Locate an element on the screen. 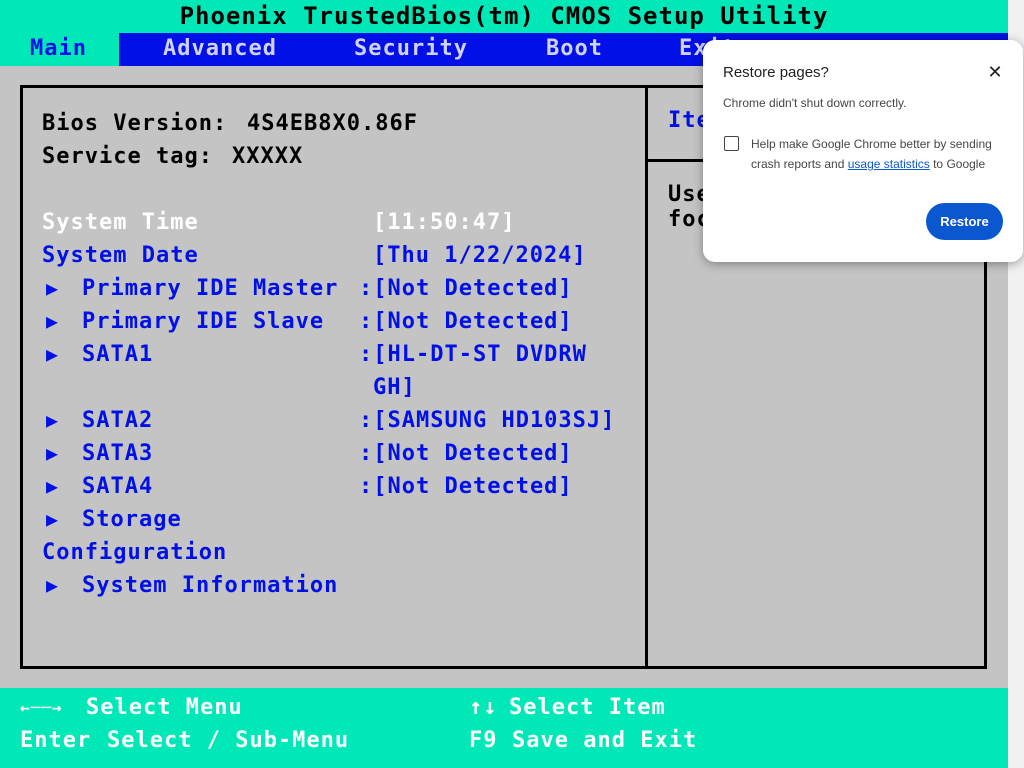  select-menu-text: Select Menu is located at coordinates (164, 707).